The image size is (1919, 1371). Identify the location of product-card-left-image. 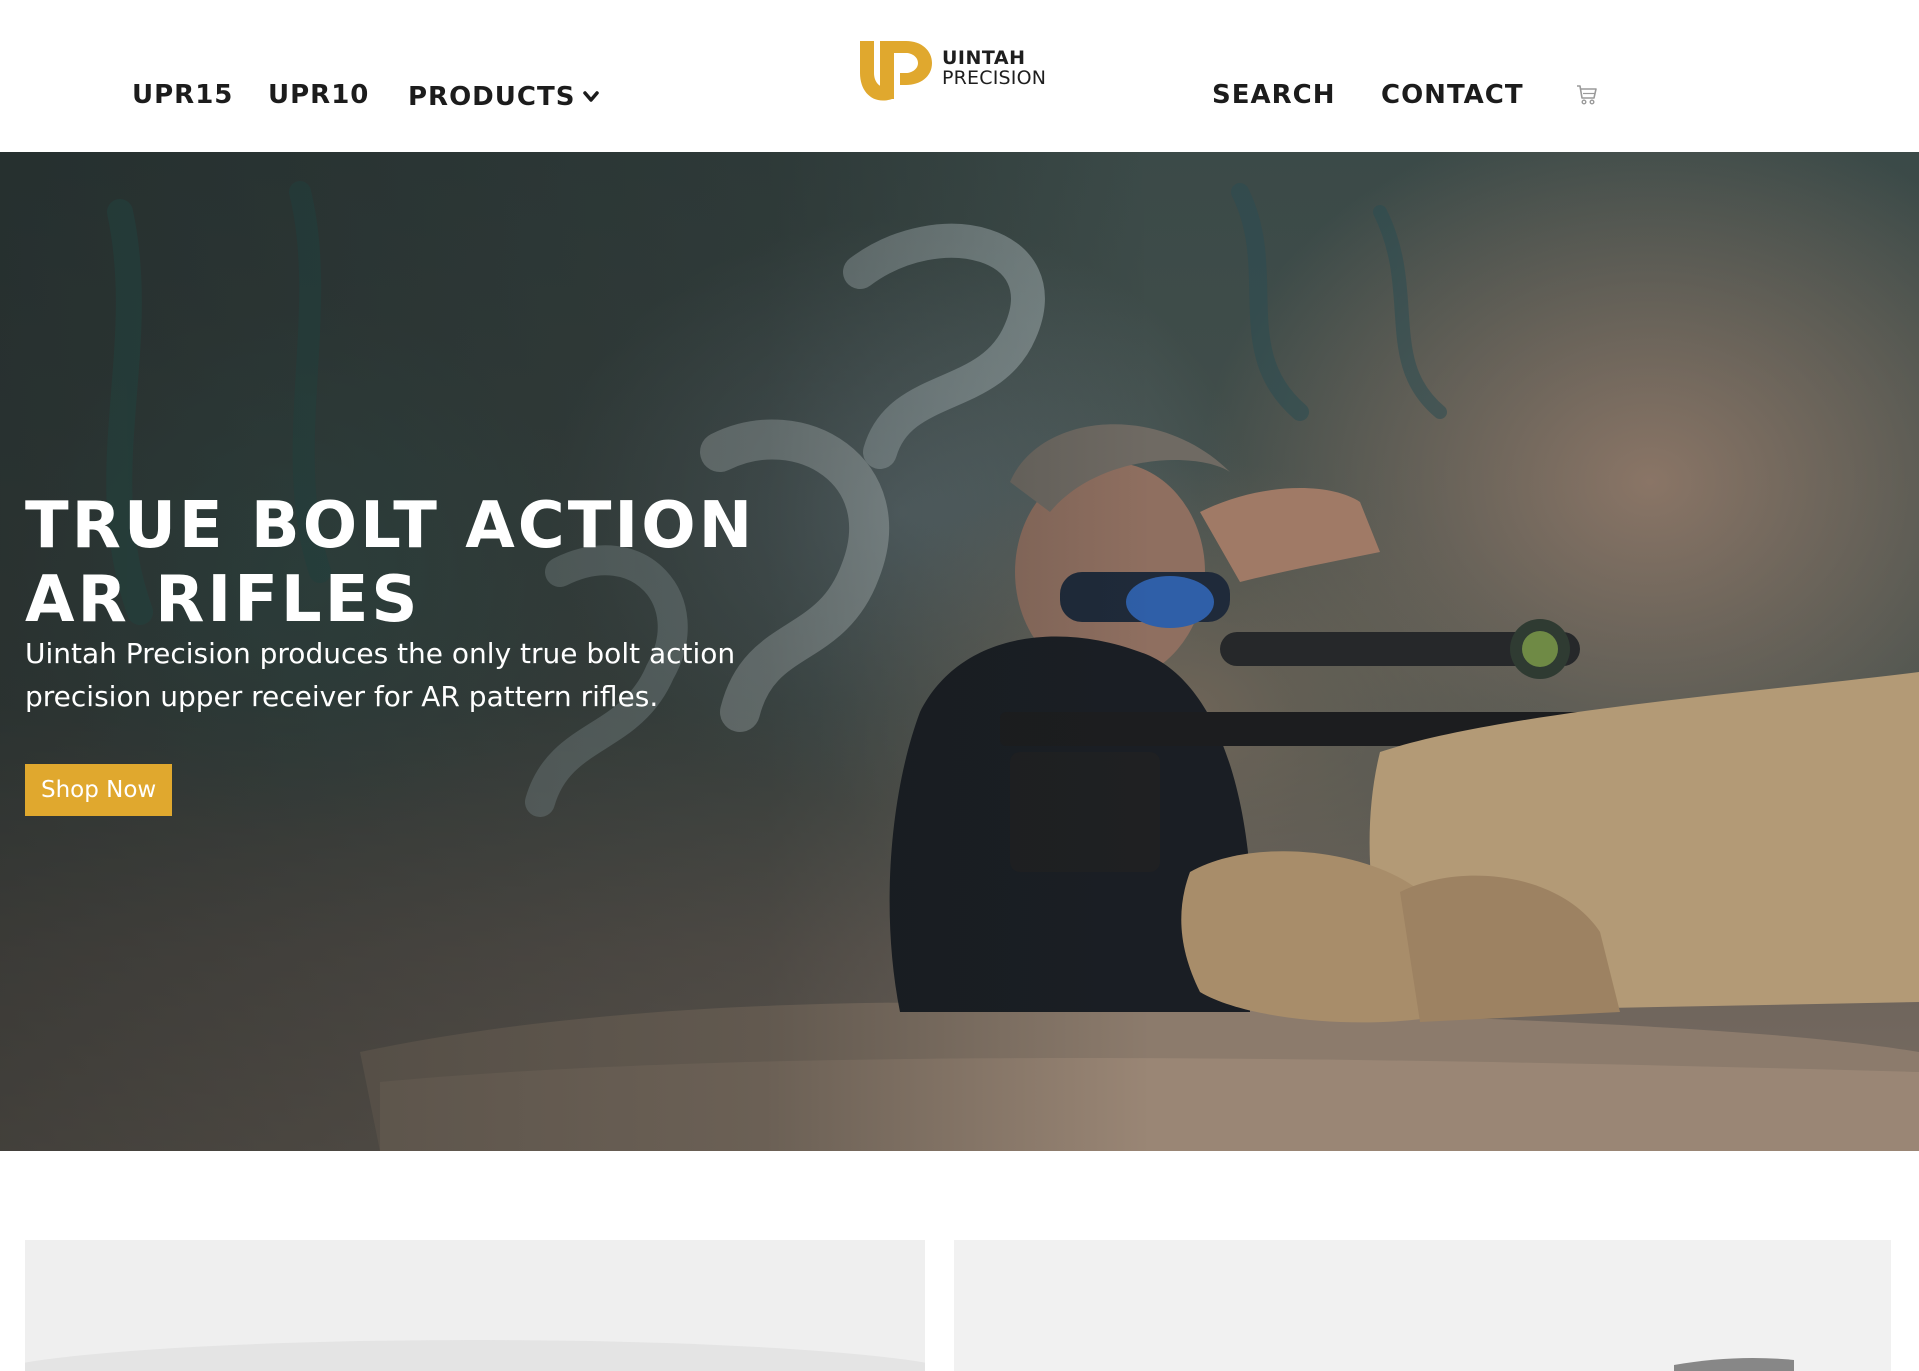
(475, 1305).